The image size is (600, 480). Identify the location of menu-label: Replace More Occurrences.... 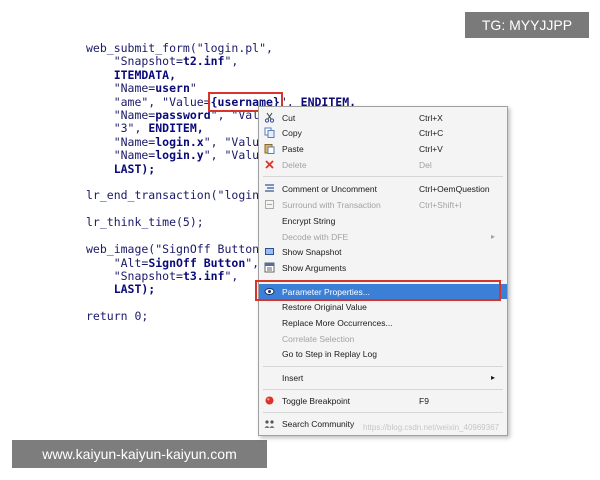
(337, 322).